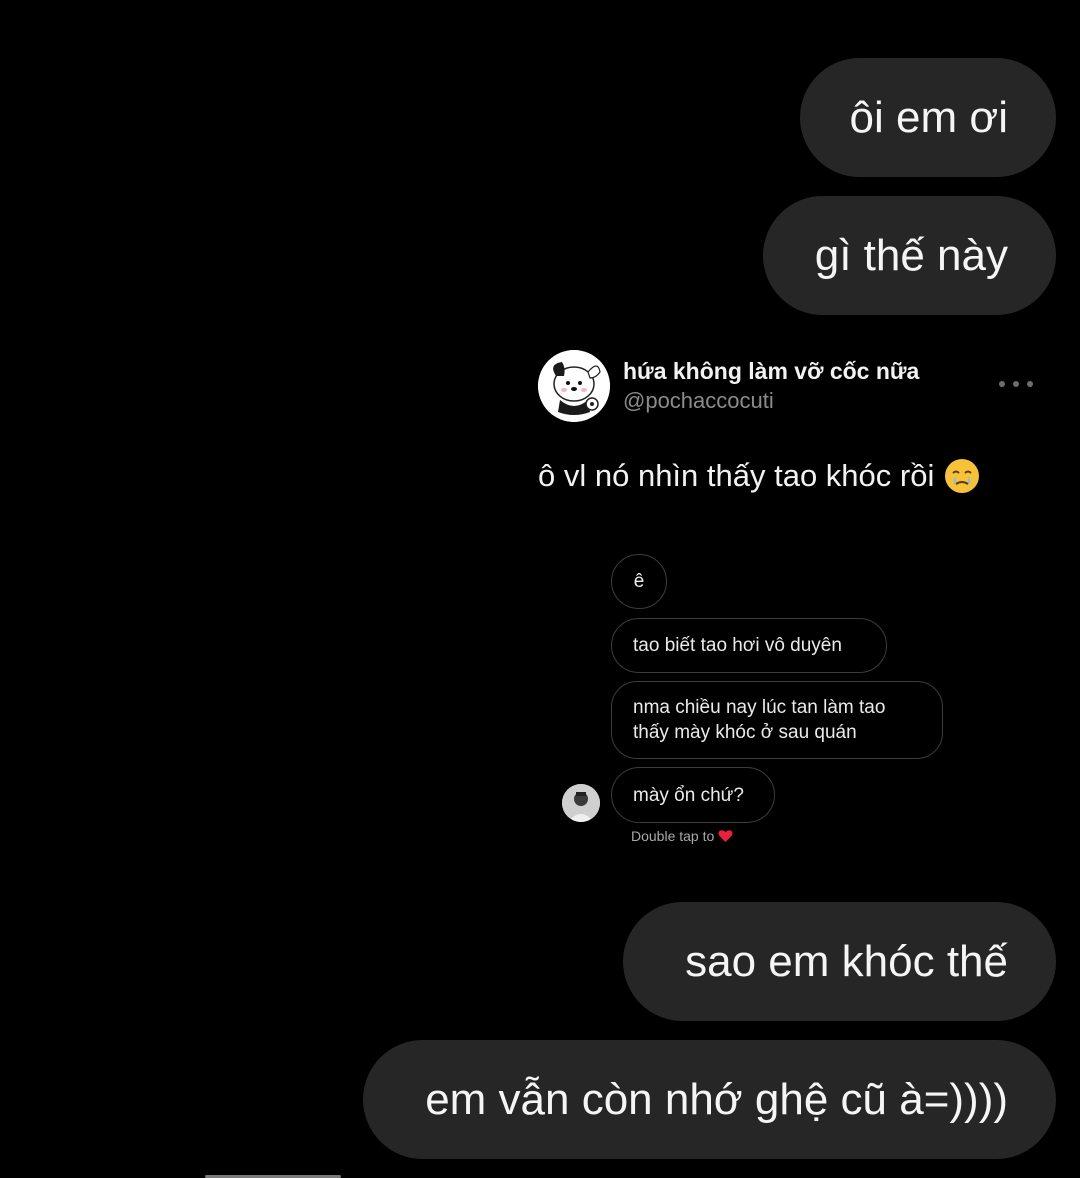 The width and height of the screenshot is (1080, 1178). Describe the element at coordinates (688, 795) in the screenshot. I see `dm-message-text: mày ổn chứ?` at that location.